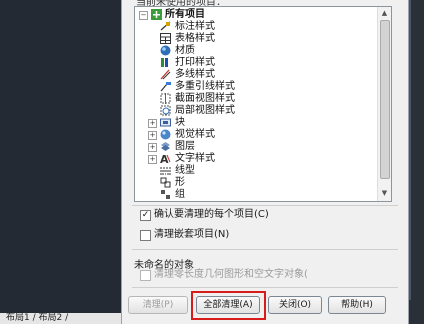 This screenshot has width=424, height=324. I want to click on tree-item-label: 多线样式, so click(195, 74).